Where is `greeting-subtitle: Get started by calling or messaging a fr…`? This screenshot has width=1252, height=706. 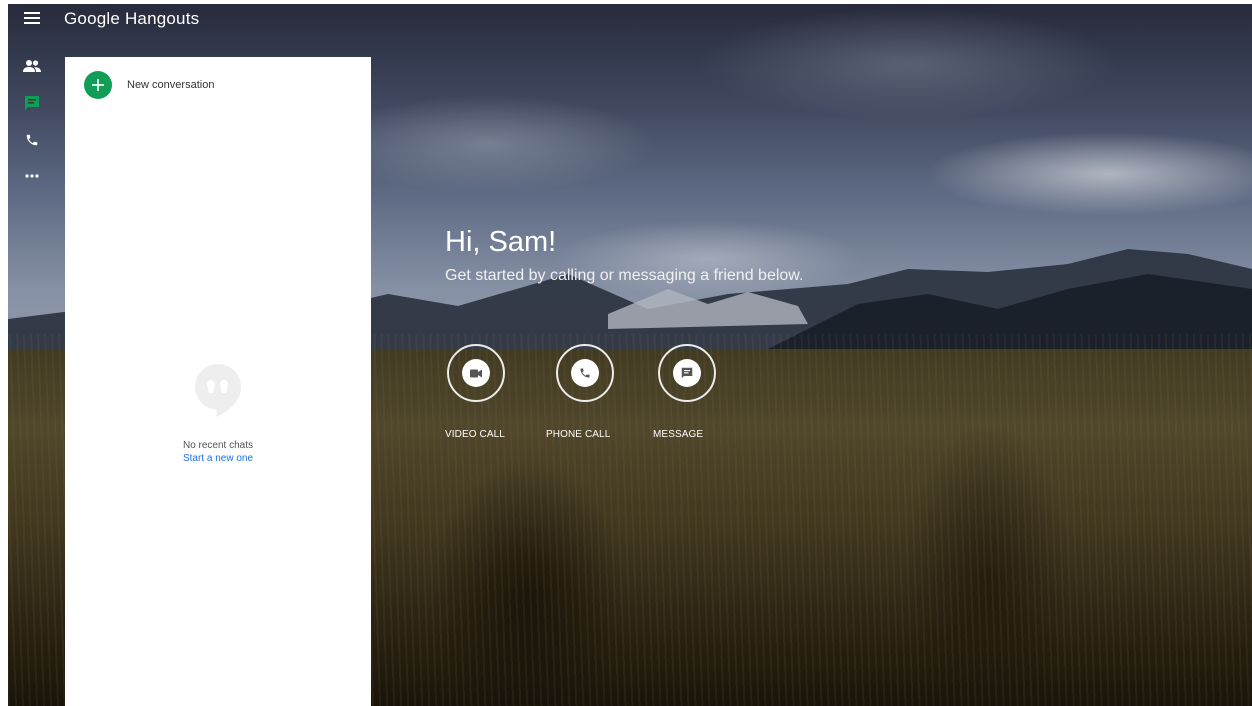
greeting-subtitle: Get started by calling or messaging a fr… is located at coordinates (624, 275).